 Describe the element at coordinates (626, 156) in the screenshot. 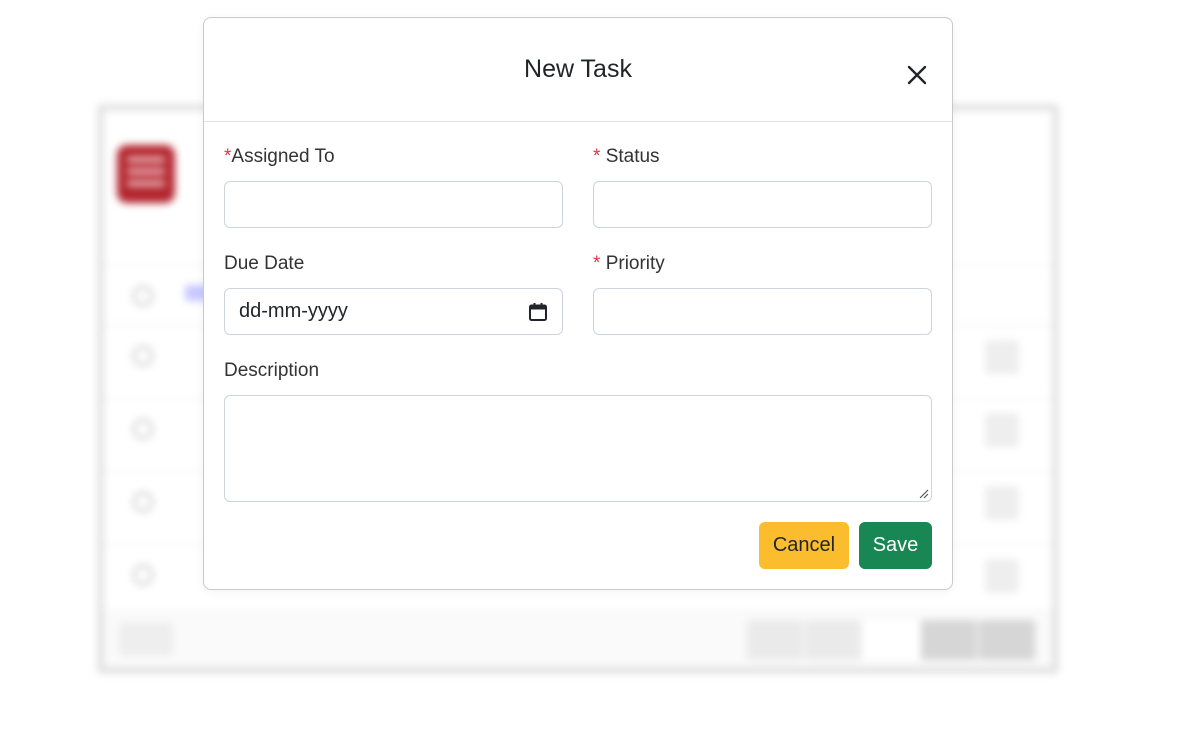

I see `status-label: * Status` at that location.